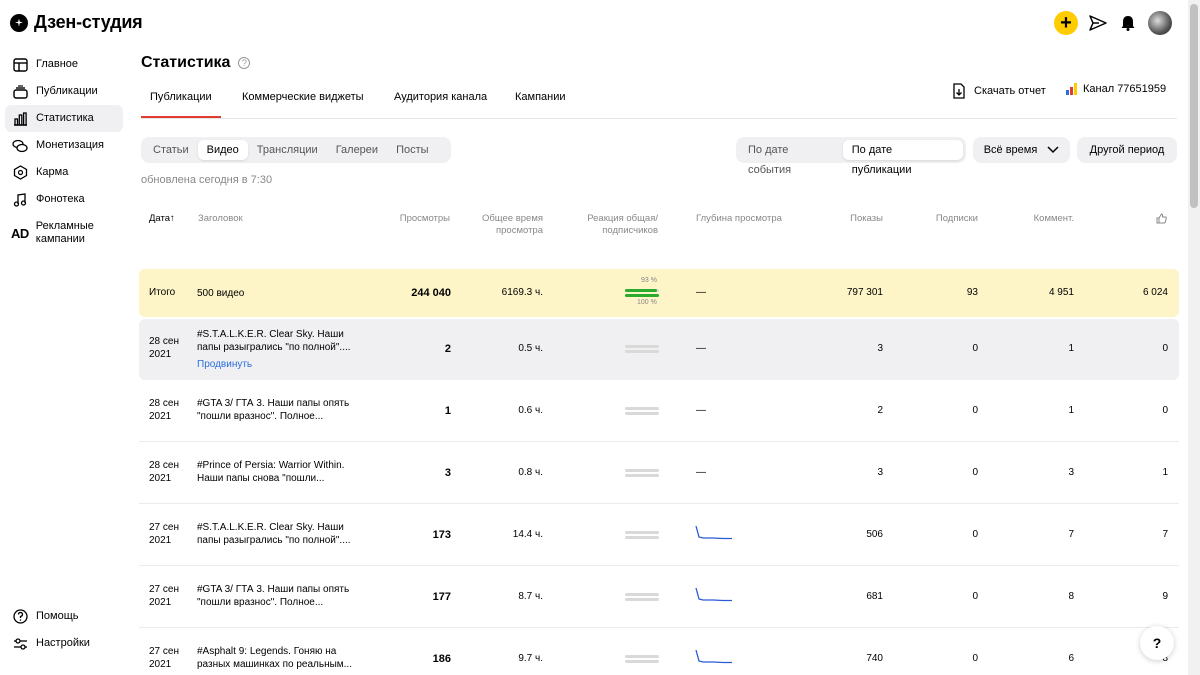 The image size is (1200, 675). Describe the element at coordinates (1157, 643) in the screenshot. I see `help-fab-button: ?` at that location.